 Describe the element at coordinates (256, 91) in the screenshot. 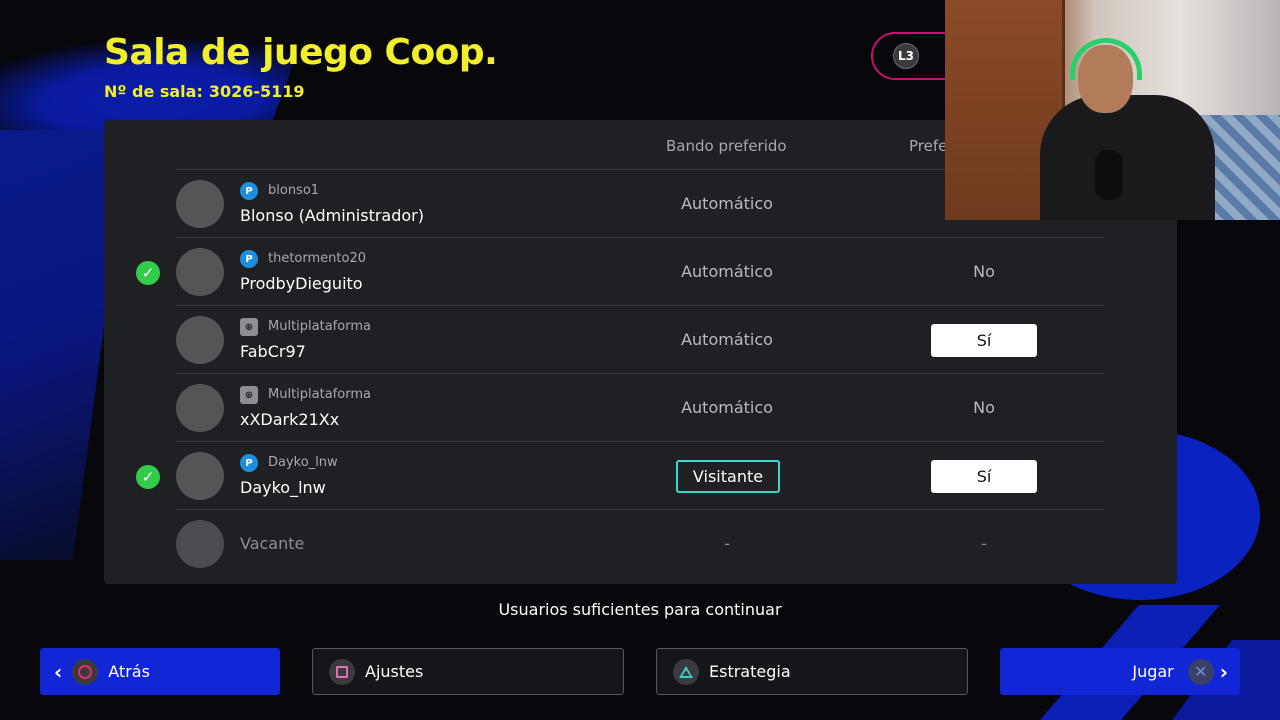

I see `room-number-value: 3026-5119` at that location.